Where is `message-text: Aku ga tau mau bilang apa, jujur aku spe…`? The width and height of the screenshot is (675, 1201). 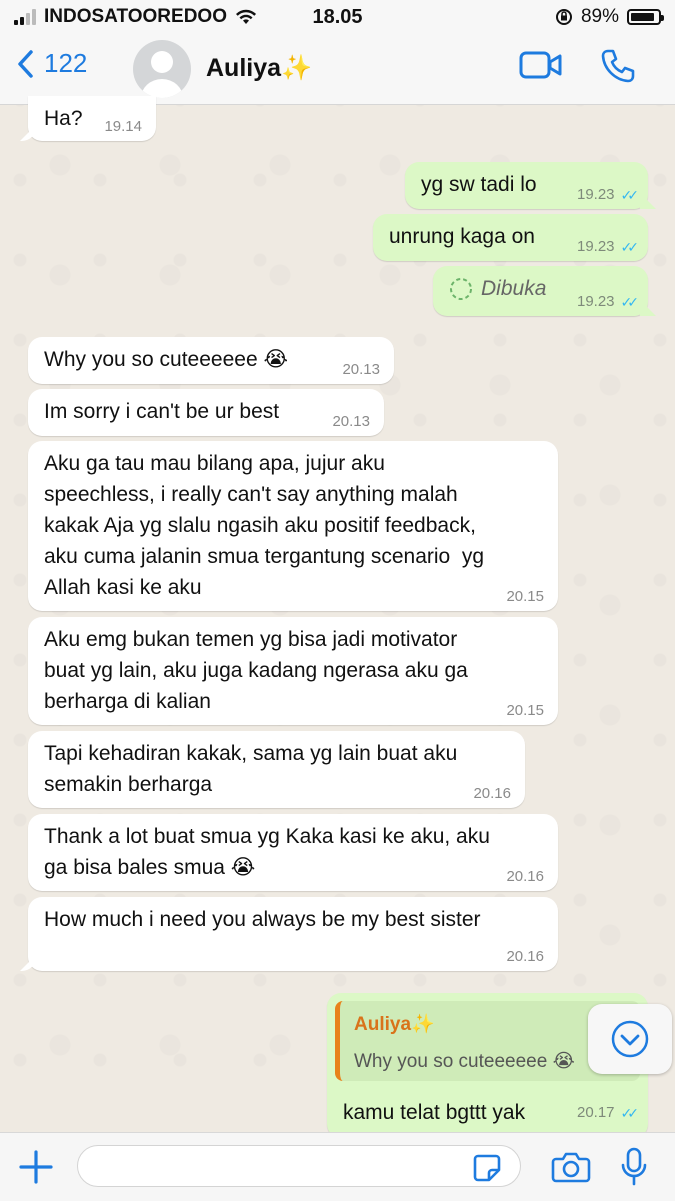
message-text: Aku ga tau mau bilang apa, jujur aku spe… is located at coordinates (264, 525).